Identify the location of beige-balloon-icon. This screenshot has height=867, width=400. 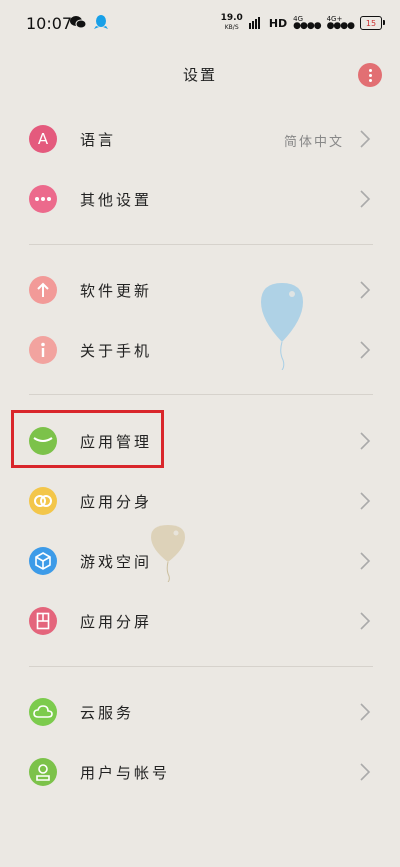
(168, 553).